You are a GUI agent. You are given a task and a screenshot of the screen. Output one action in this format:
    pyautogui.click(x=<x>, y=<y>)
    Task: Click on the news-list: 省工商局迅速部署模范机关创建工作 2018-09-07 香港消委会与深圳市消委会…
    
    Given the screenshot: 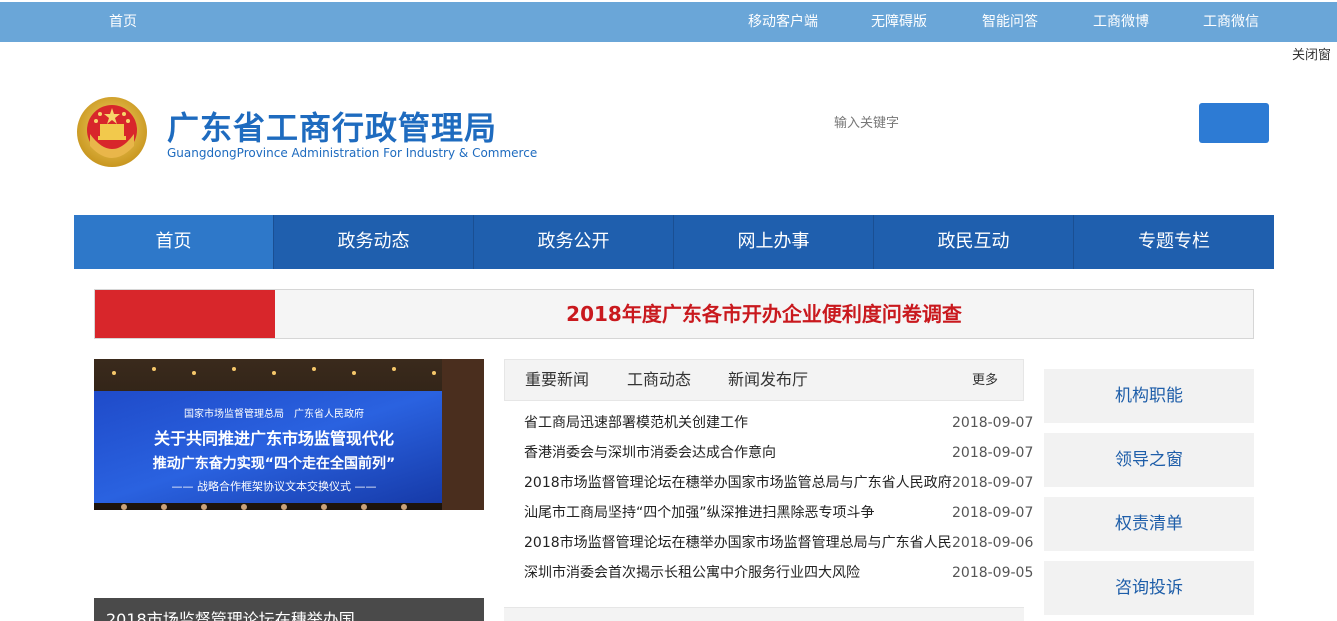 What is the action you would take?
    pyautogui.click(x=778, y=498)
    